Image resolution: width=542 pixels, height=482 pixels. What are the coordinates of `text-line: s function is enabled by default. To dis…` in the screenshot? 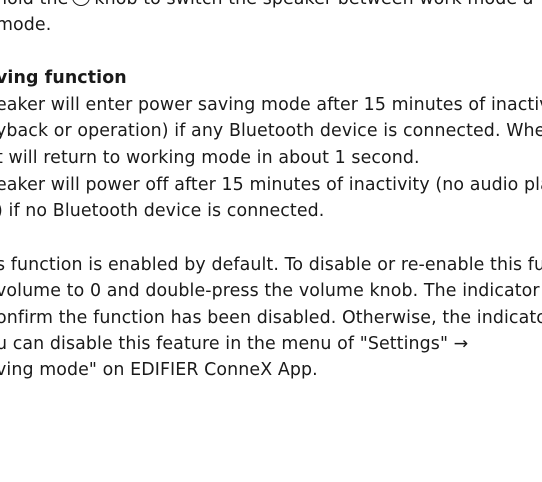 It's located at (271, 265).